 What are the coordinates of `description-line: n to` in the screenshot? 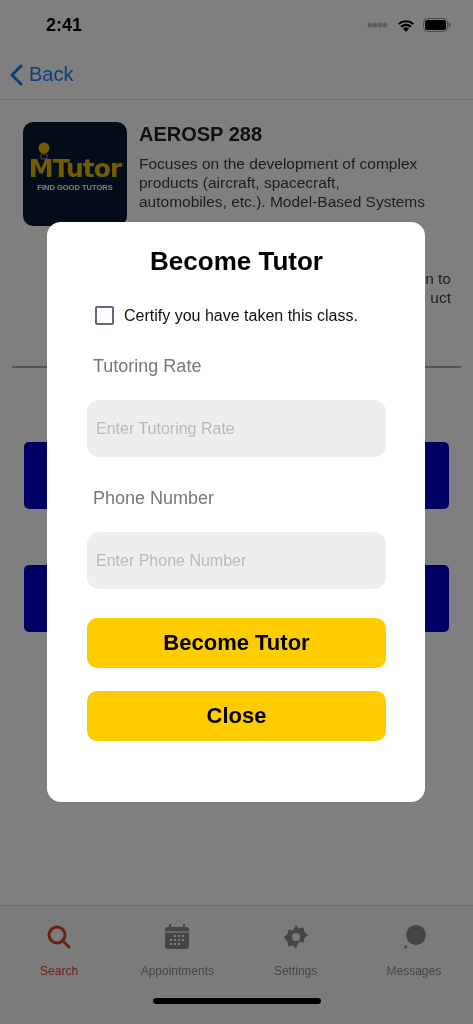 It's located at (438, 279).